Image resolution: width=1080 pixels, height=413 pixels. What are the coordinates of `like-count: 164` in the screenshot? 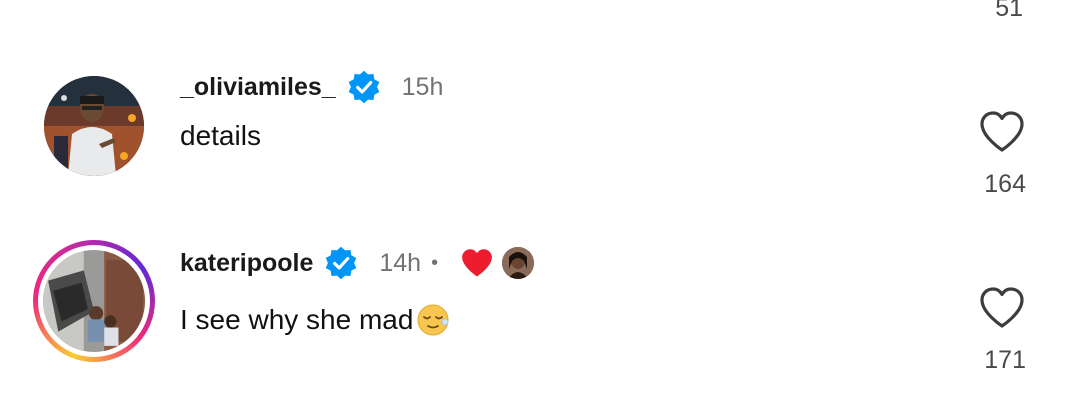 It's located at (1005, 184).